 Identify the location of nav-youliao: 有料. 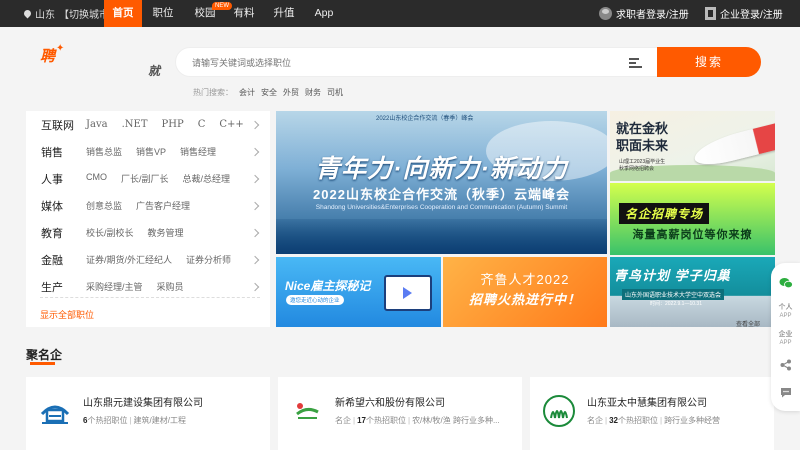
(244, 13).